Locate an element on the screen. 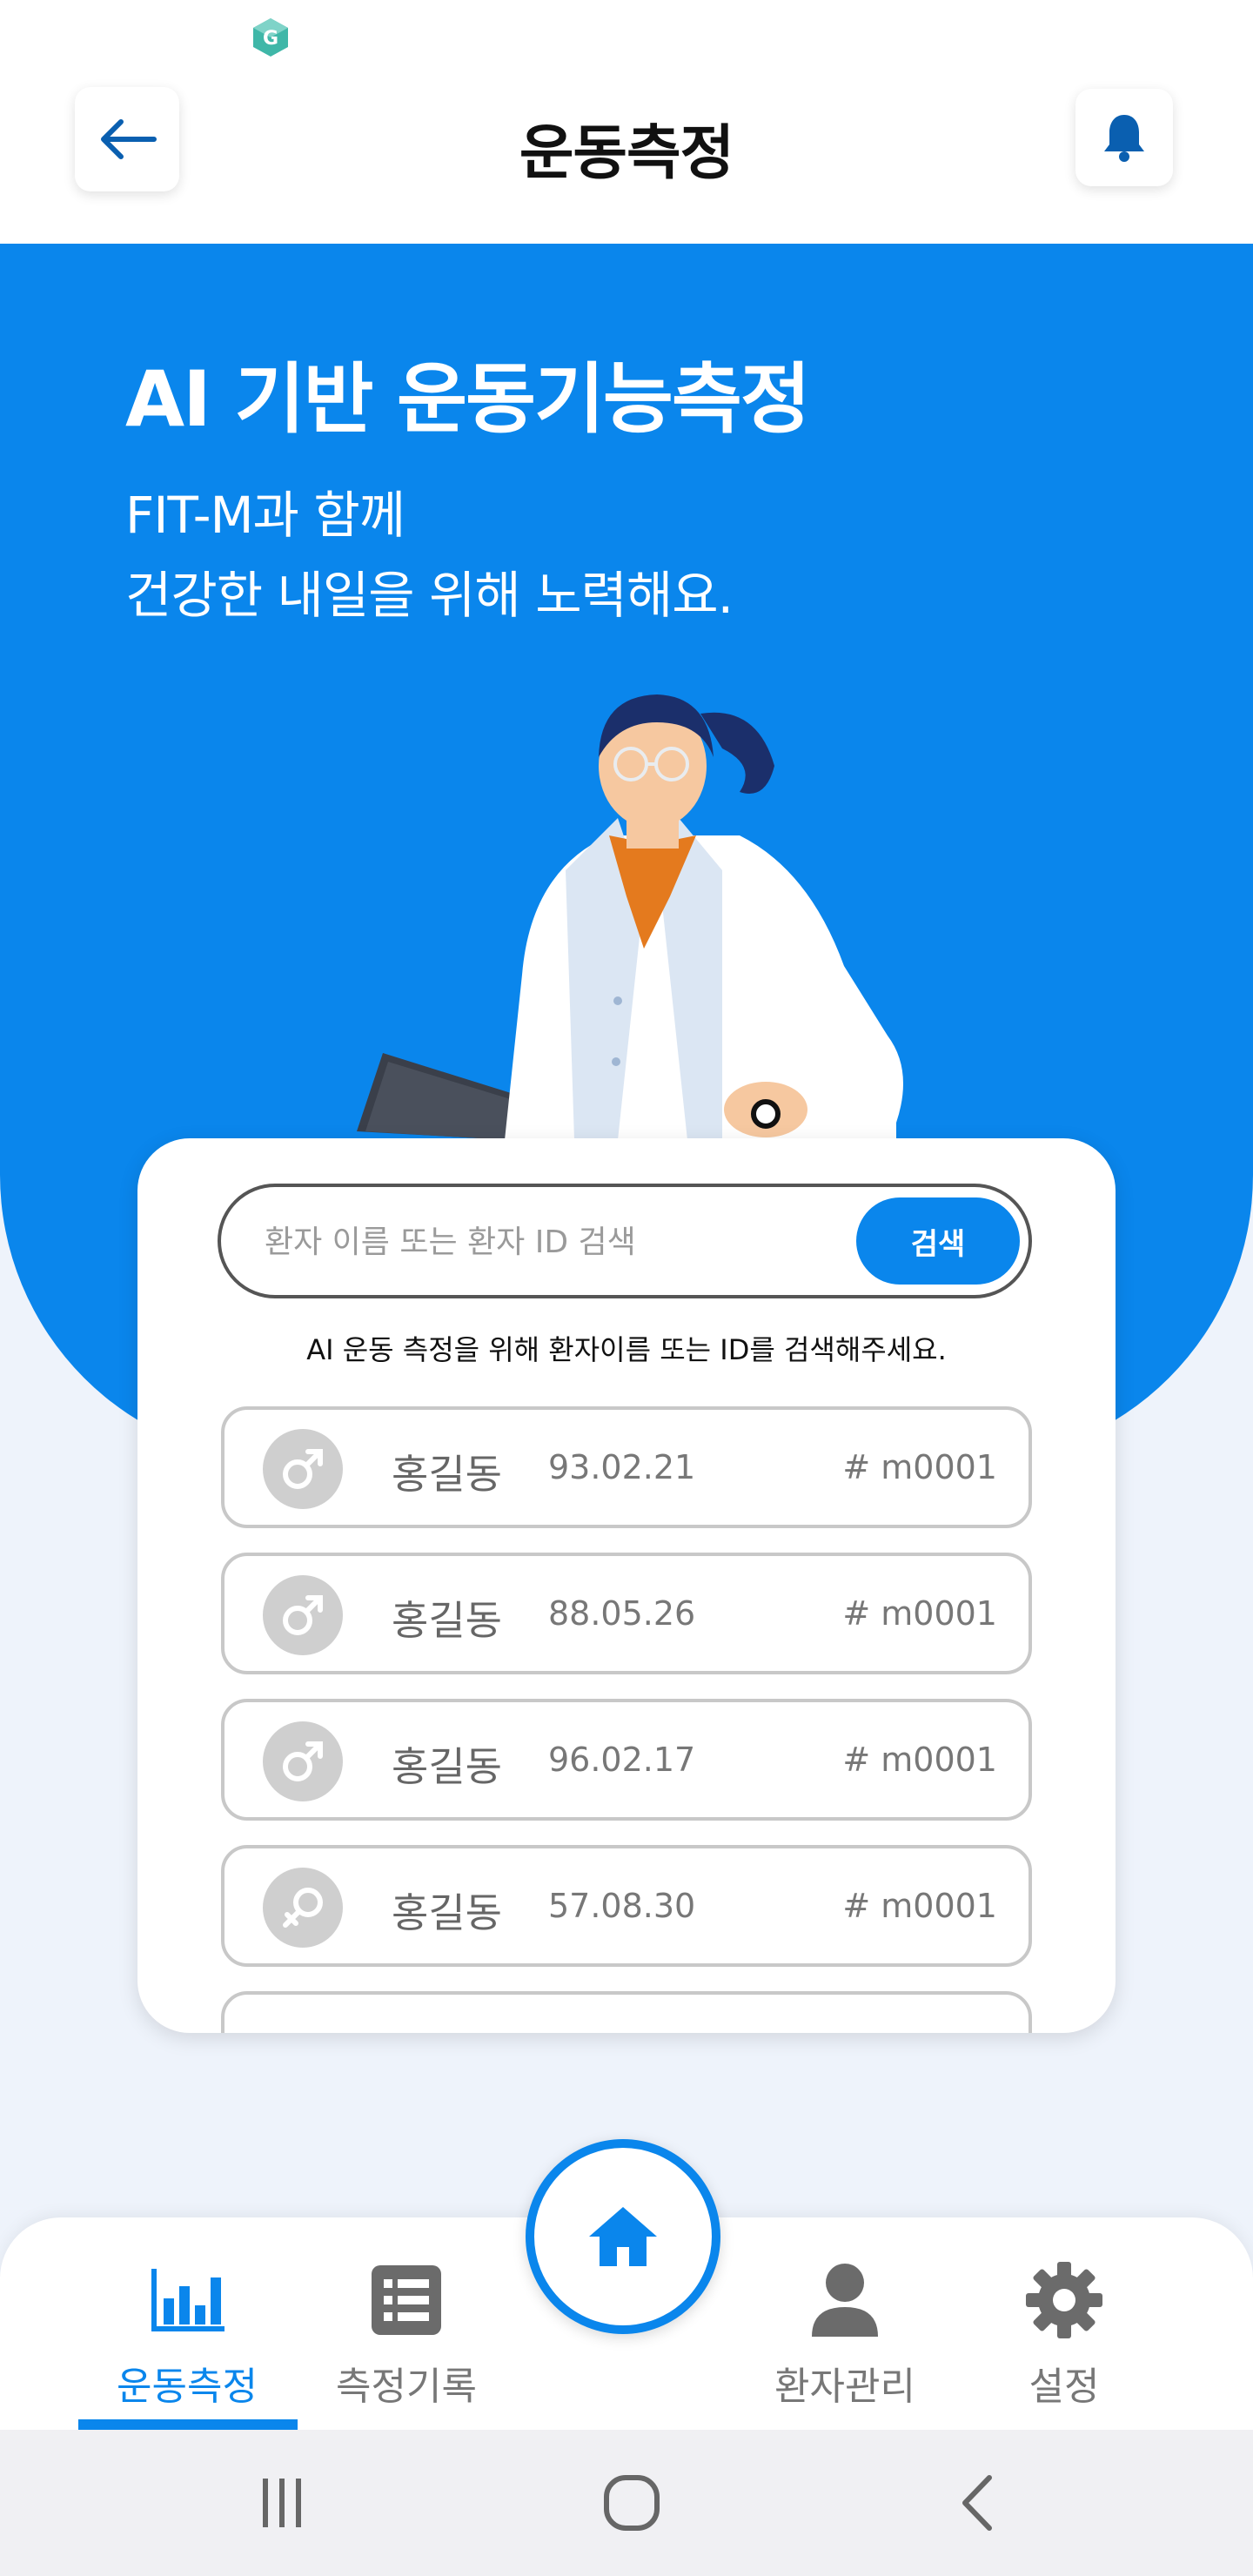 The image size is (1253, 2576). hero-subtitle-line1: FIT-M과 함께 is located at coordinates (265, 515).